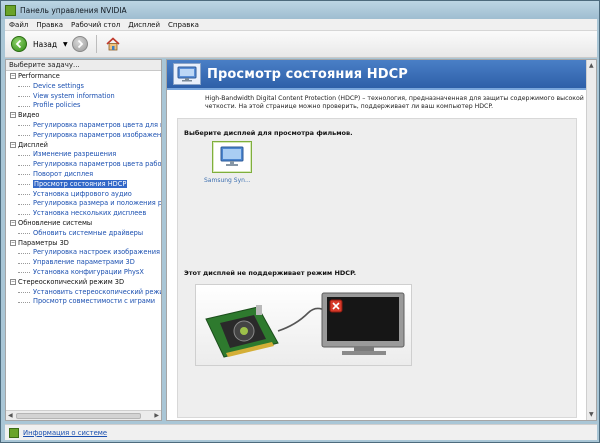 This screenshot has width=600, height=443. I want to click on tree-item-label: Установка цифрового аудио, so click(82, 193).